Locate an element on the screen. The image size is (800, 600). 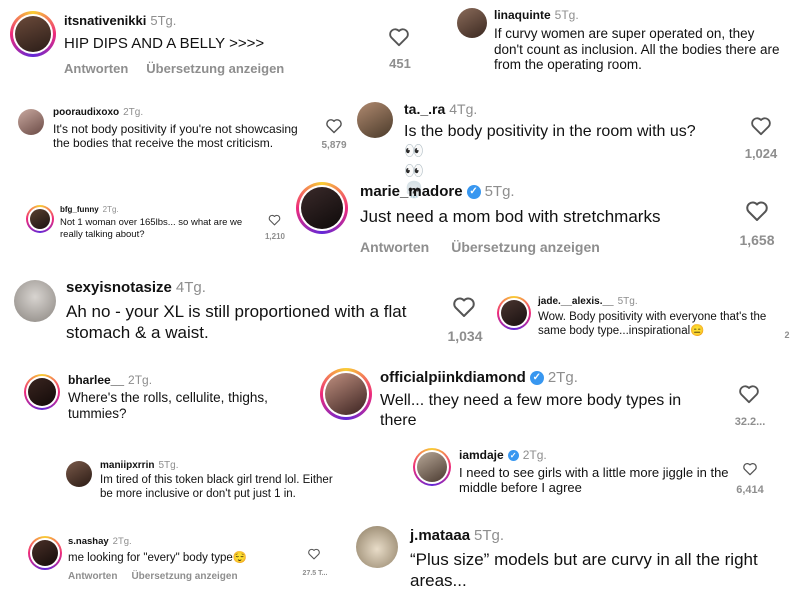
username: iamdaje is located at coordinates (481, 455).